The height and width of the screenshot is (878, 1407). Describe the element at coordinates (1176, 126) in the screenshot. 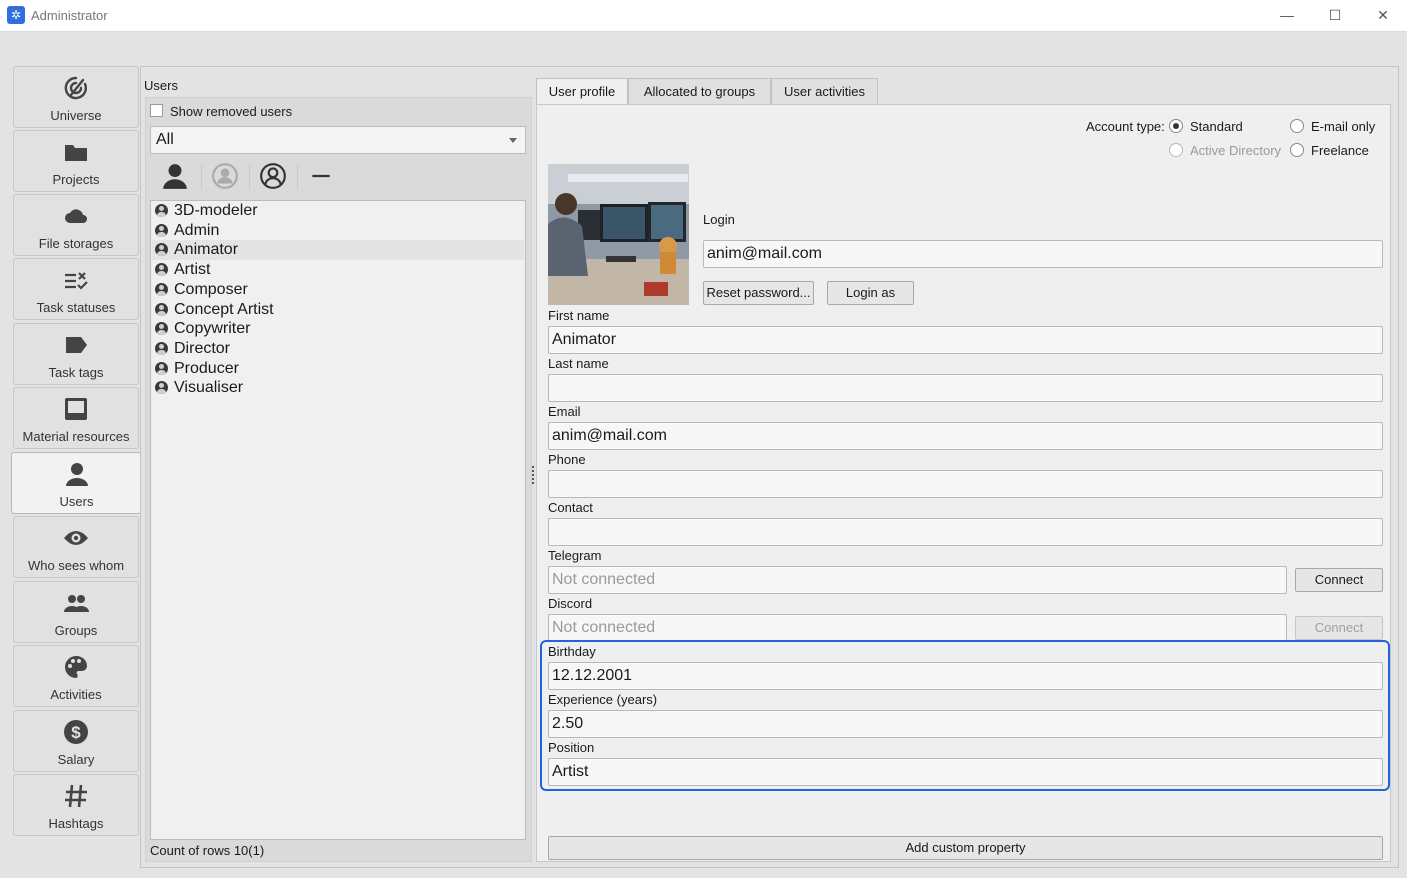

I see `account-type-standard-radio` at that location.